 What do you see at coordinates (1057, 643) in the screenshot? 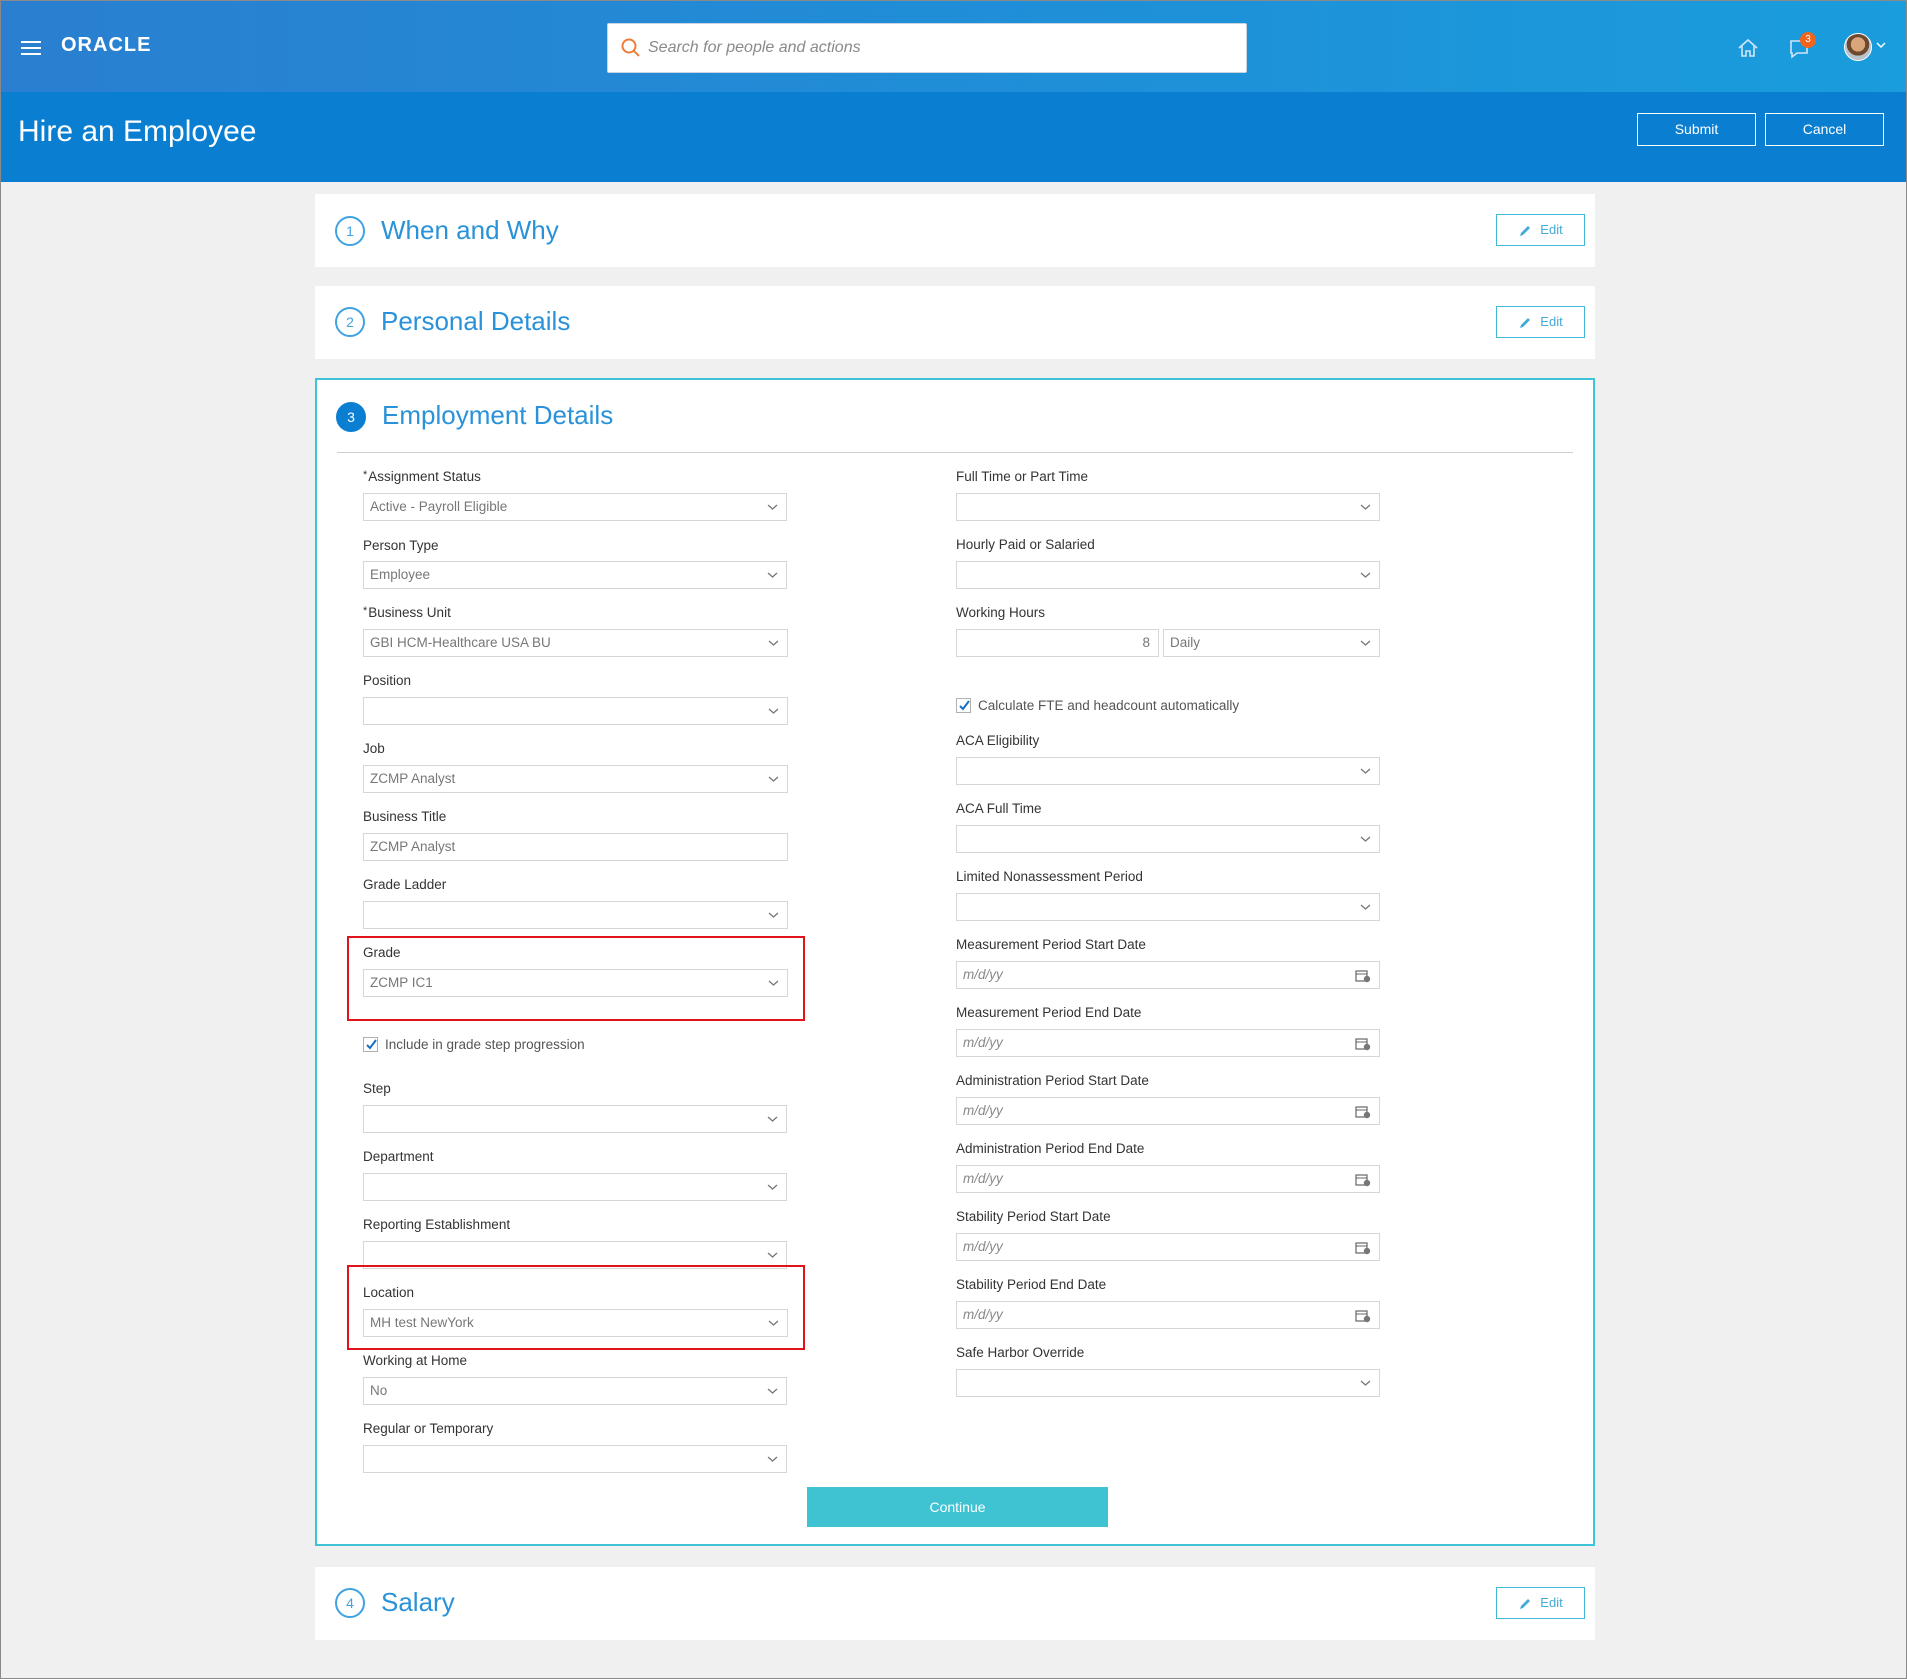
I see `working-hours-input: 8` at bounding box center [1057, 643].